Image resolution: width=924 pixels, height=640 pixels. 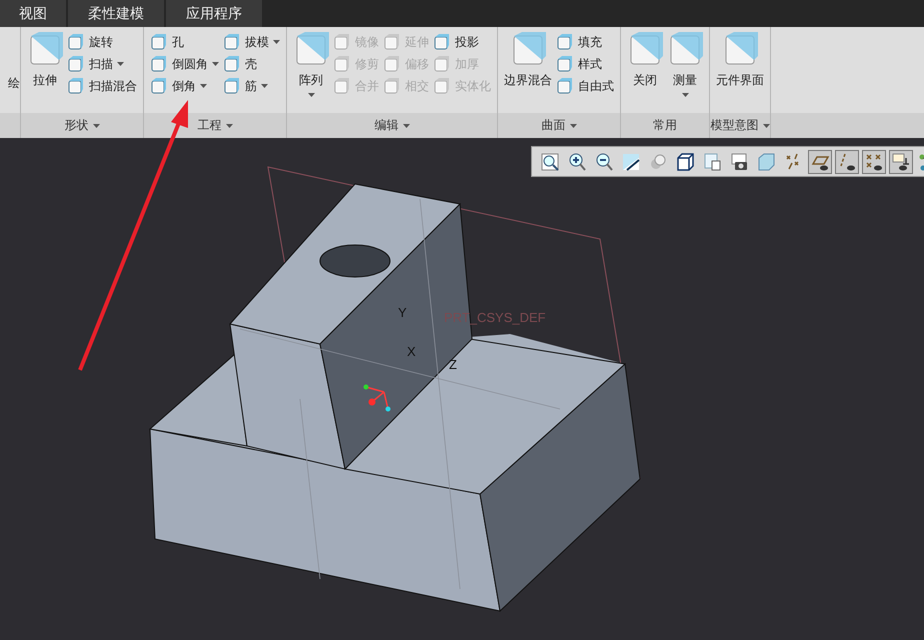 What do you see at coordinates (377, 398) in the screenshot?
I see `coordinate-triad-icon` at bounding box center [377, 398].